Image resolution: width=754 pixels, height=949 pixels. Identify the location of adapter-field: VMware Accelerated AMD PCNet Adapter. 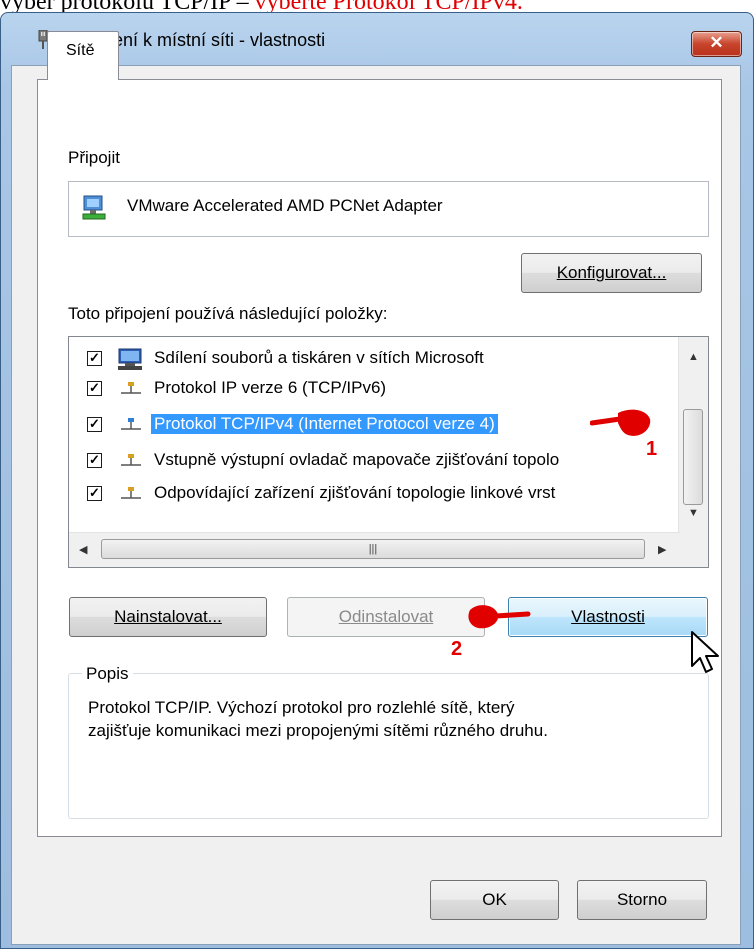
(388, 209).